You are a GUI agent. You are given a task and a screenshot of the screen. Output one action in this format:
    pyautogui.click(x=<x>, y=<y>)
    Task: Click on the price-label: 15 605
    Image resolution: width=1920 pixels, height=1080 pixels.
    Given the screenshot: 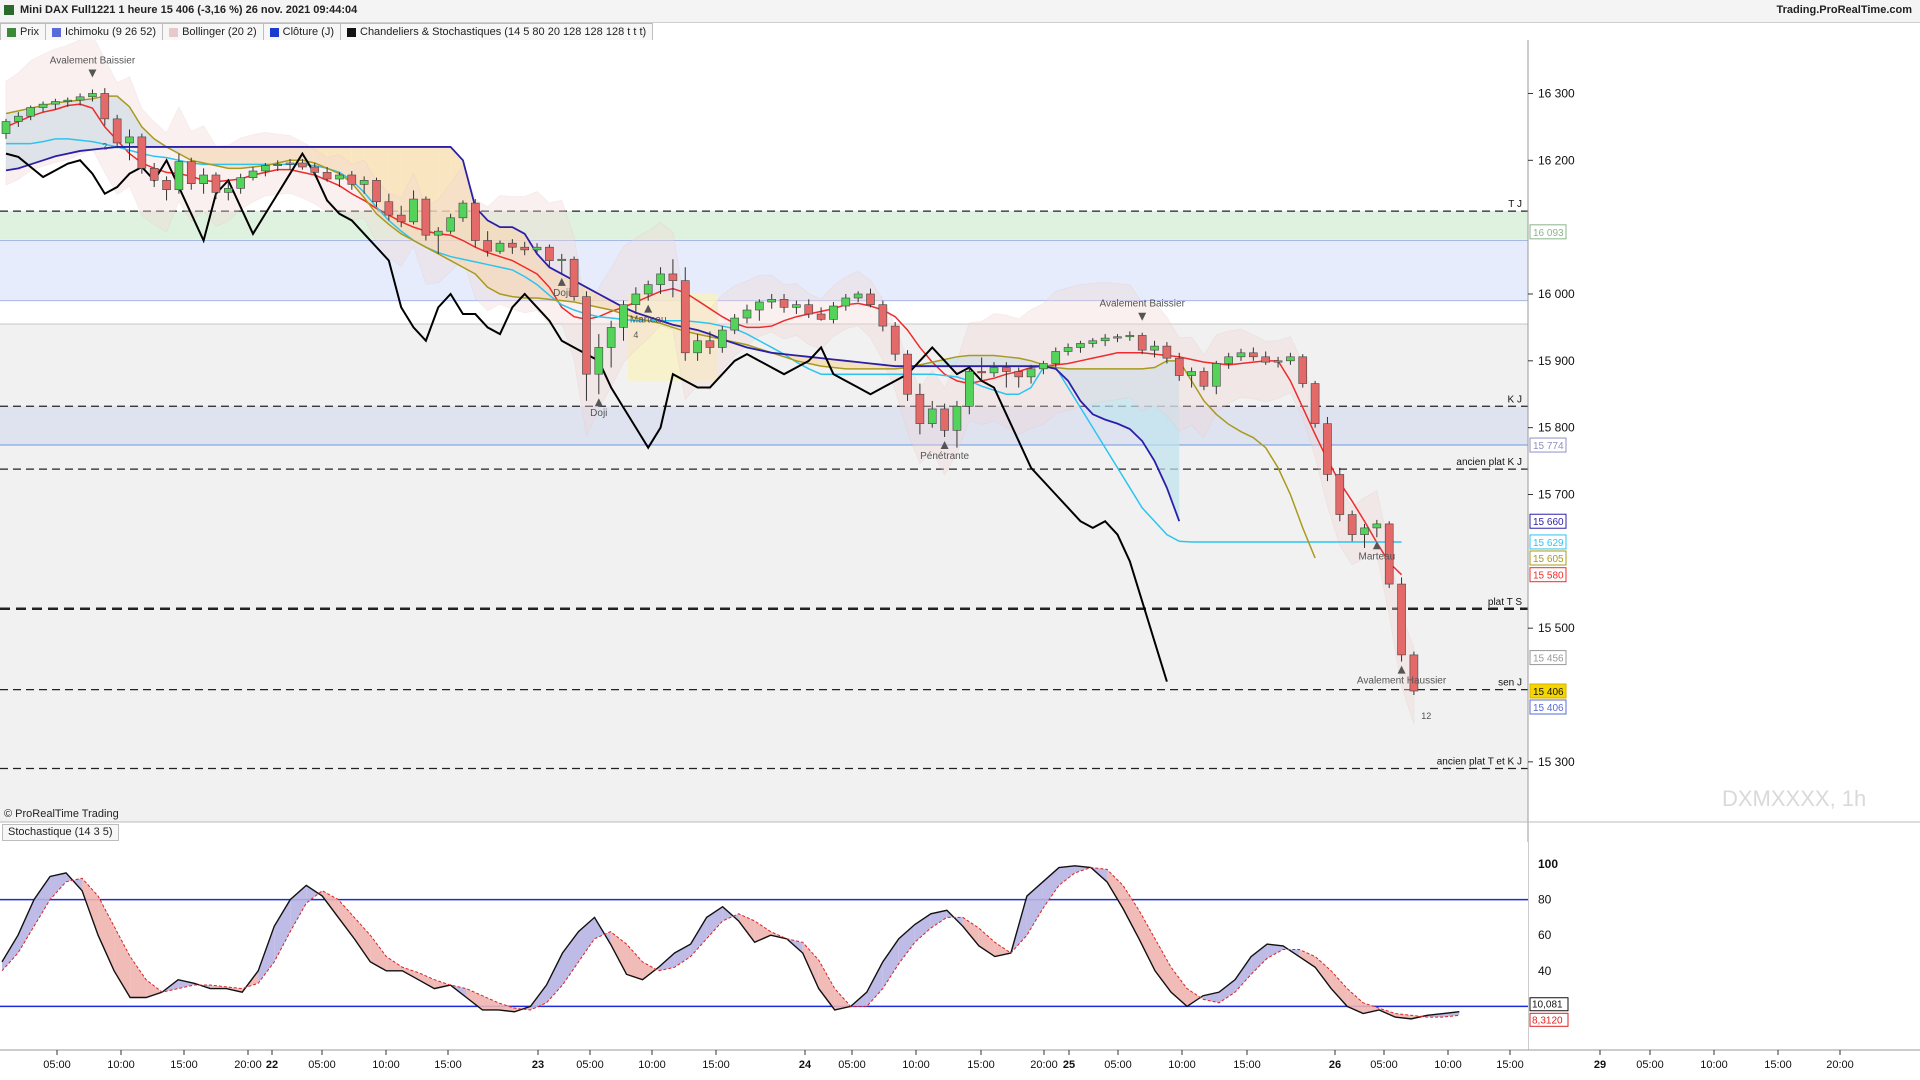 What is the action you would take?
    pyautogui.click(x=1548, y=559)
    